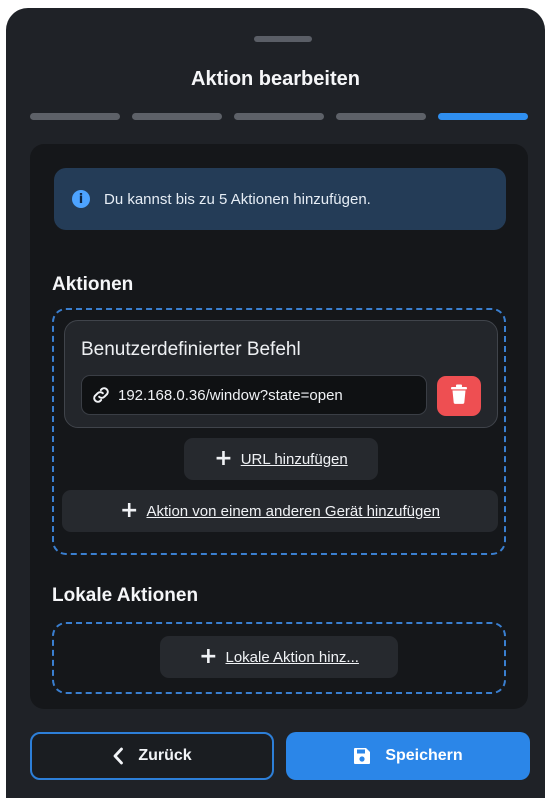  I want to click on back-button: Zurück, so click(152, 756).